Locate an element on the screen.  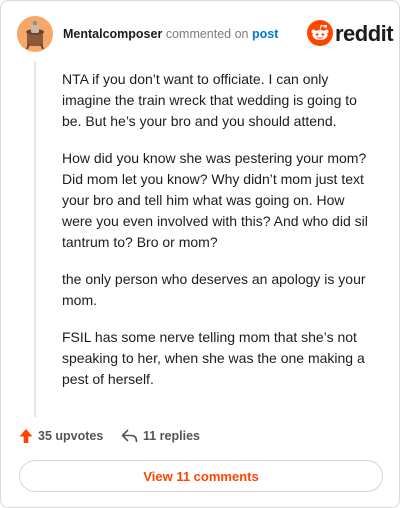
comment-actions: 35 upvotes 11 replies is located at coordinates (200, 436).